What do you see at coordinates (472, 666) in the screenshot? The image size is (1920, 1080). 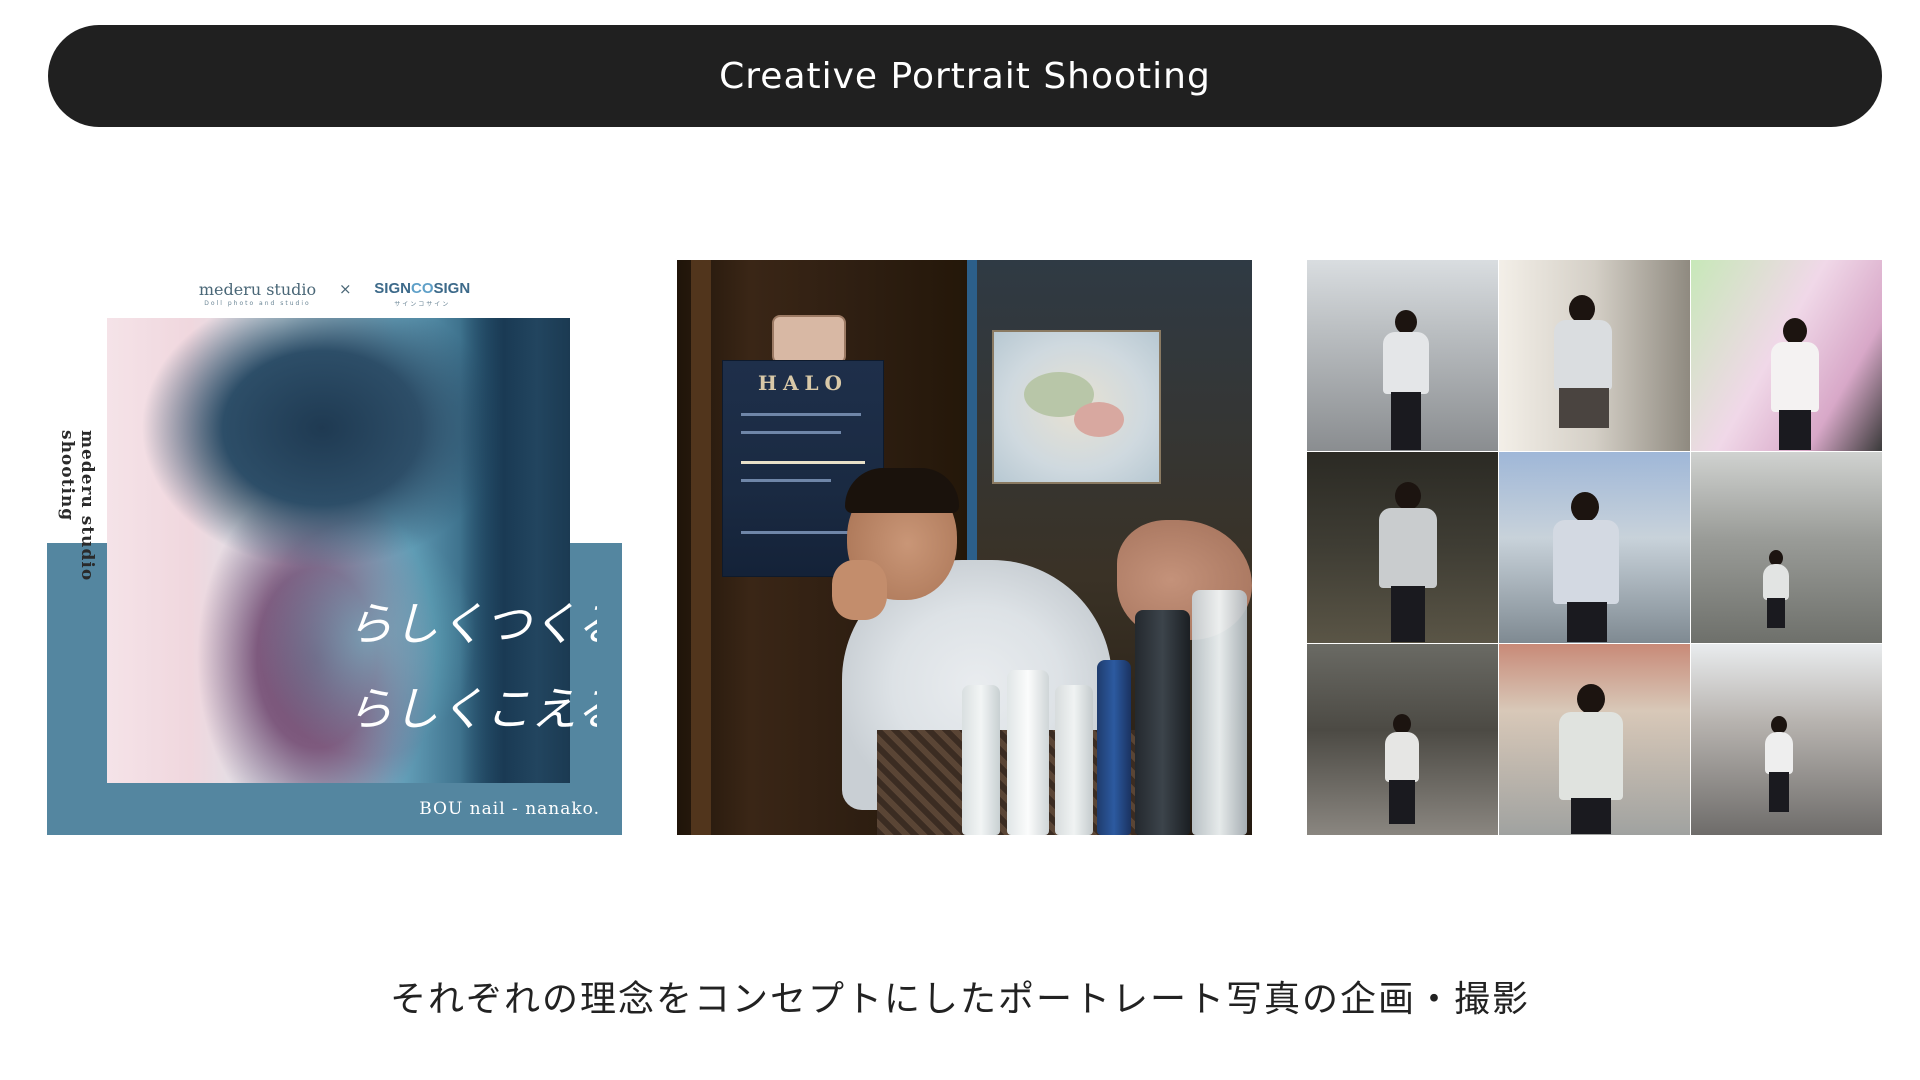 I see `handwritten-copy: らしくつくる。 らしくこえる。` at bounding box center [472, 666].